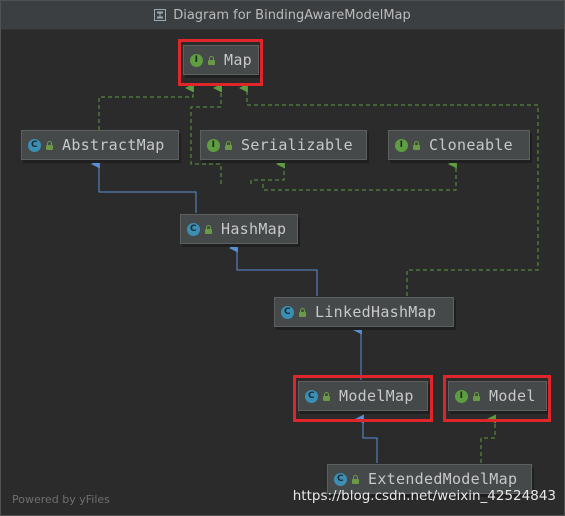 This screenshot has height=516, width=565. Describe the element at coordinates (254, 229) in the screenshot. I see `node-label: HashMap` at that location.